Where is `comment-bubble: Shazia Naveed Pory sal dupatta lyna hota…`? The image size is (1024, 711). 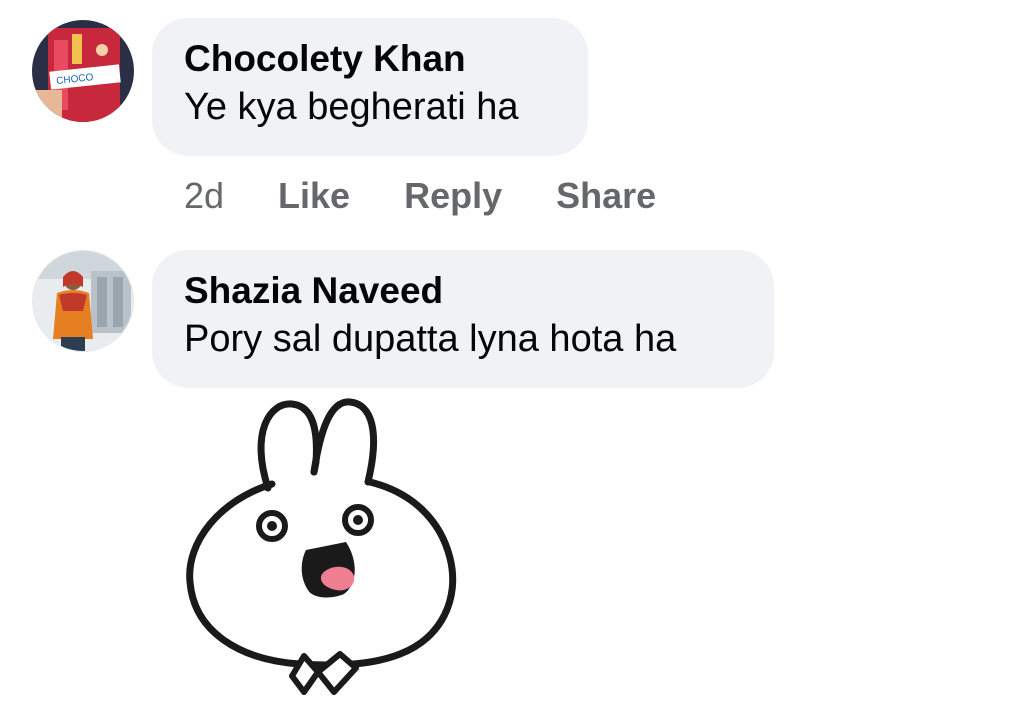
comment-bubble: Shazia Naveed Pory sal dupatta lyna hota… is located at coordinates (463, 319).